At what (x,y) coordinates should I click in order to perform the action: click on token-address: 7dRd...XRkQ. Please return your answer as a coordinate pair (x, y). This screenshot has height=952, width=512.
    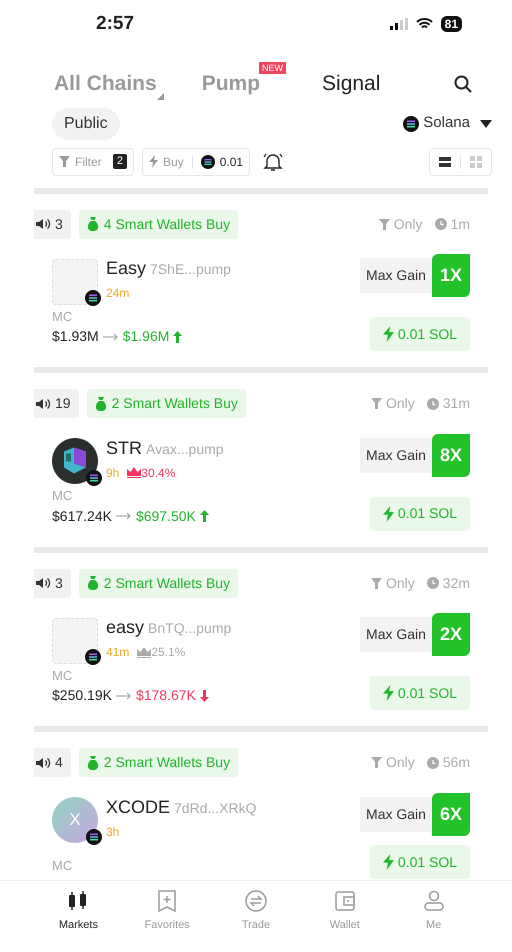
    Looking at the image, I should click on (215, 808).